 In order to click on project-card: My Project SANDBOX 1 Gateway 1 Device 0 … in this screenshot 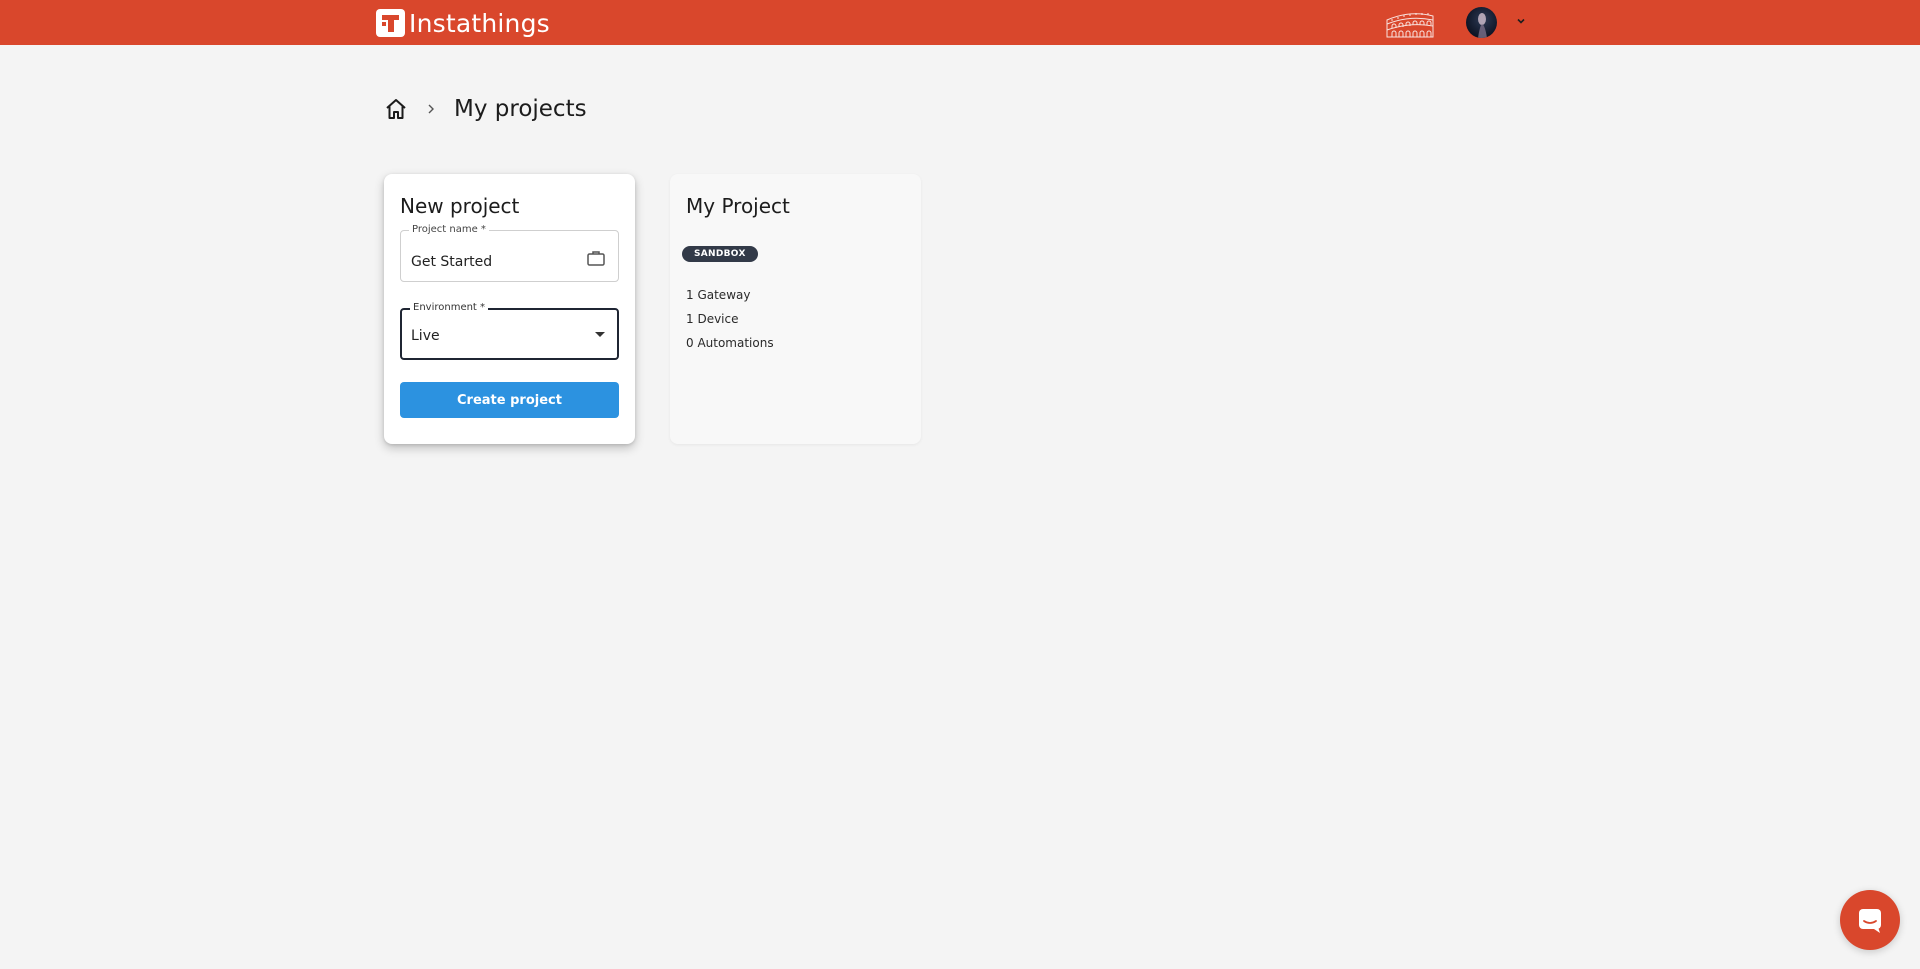, I will do `click(795, 309)`.